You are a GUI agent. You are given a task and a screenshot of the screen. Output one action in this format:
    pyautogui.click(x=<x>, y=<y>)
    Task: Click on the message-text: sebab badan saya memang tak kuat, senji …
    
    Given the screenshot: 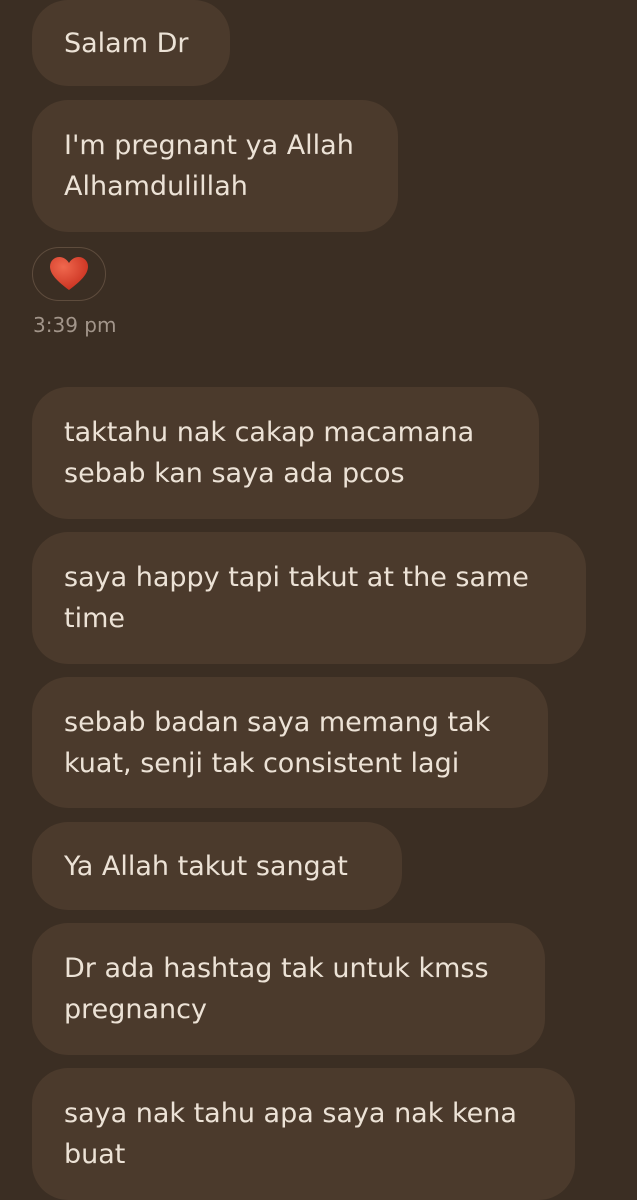 What is the action you would take?
    pyautogui.click(x=277, y=742)
    